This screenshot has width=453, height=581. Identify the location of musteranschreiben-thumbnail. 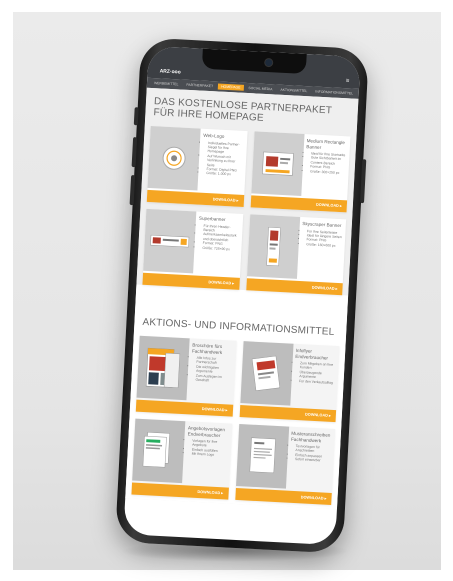
(262, 456).